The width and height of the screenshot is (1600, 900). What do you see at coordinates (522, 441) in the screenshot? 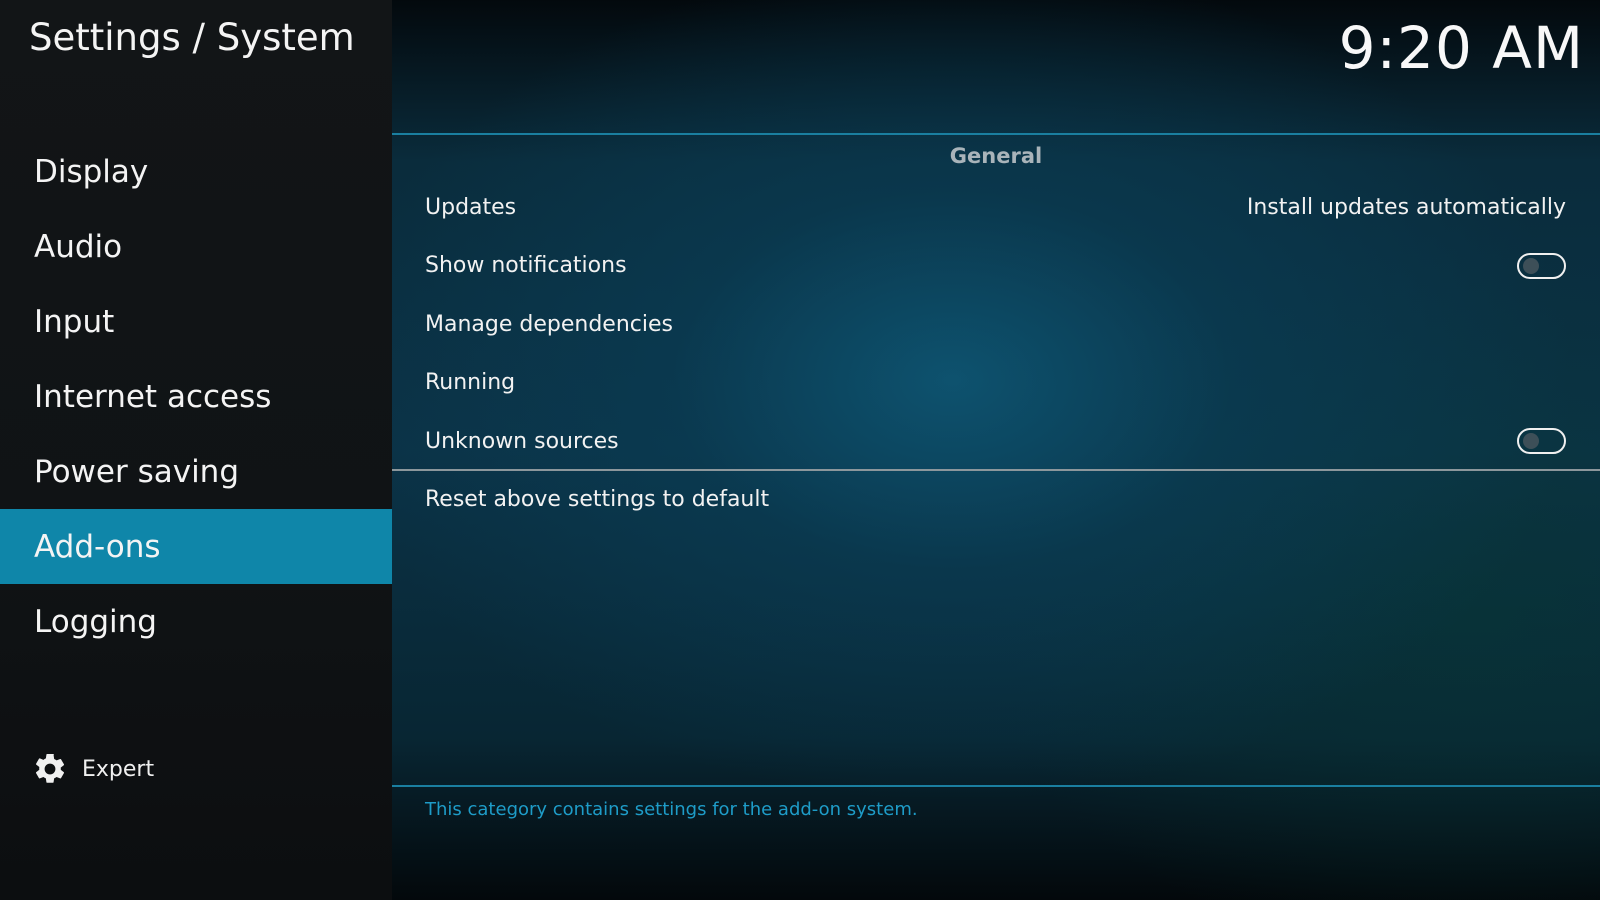
I see `setting-label: Unknown sources` at bounding box center [522, 441].